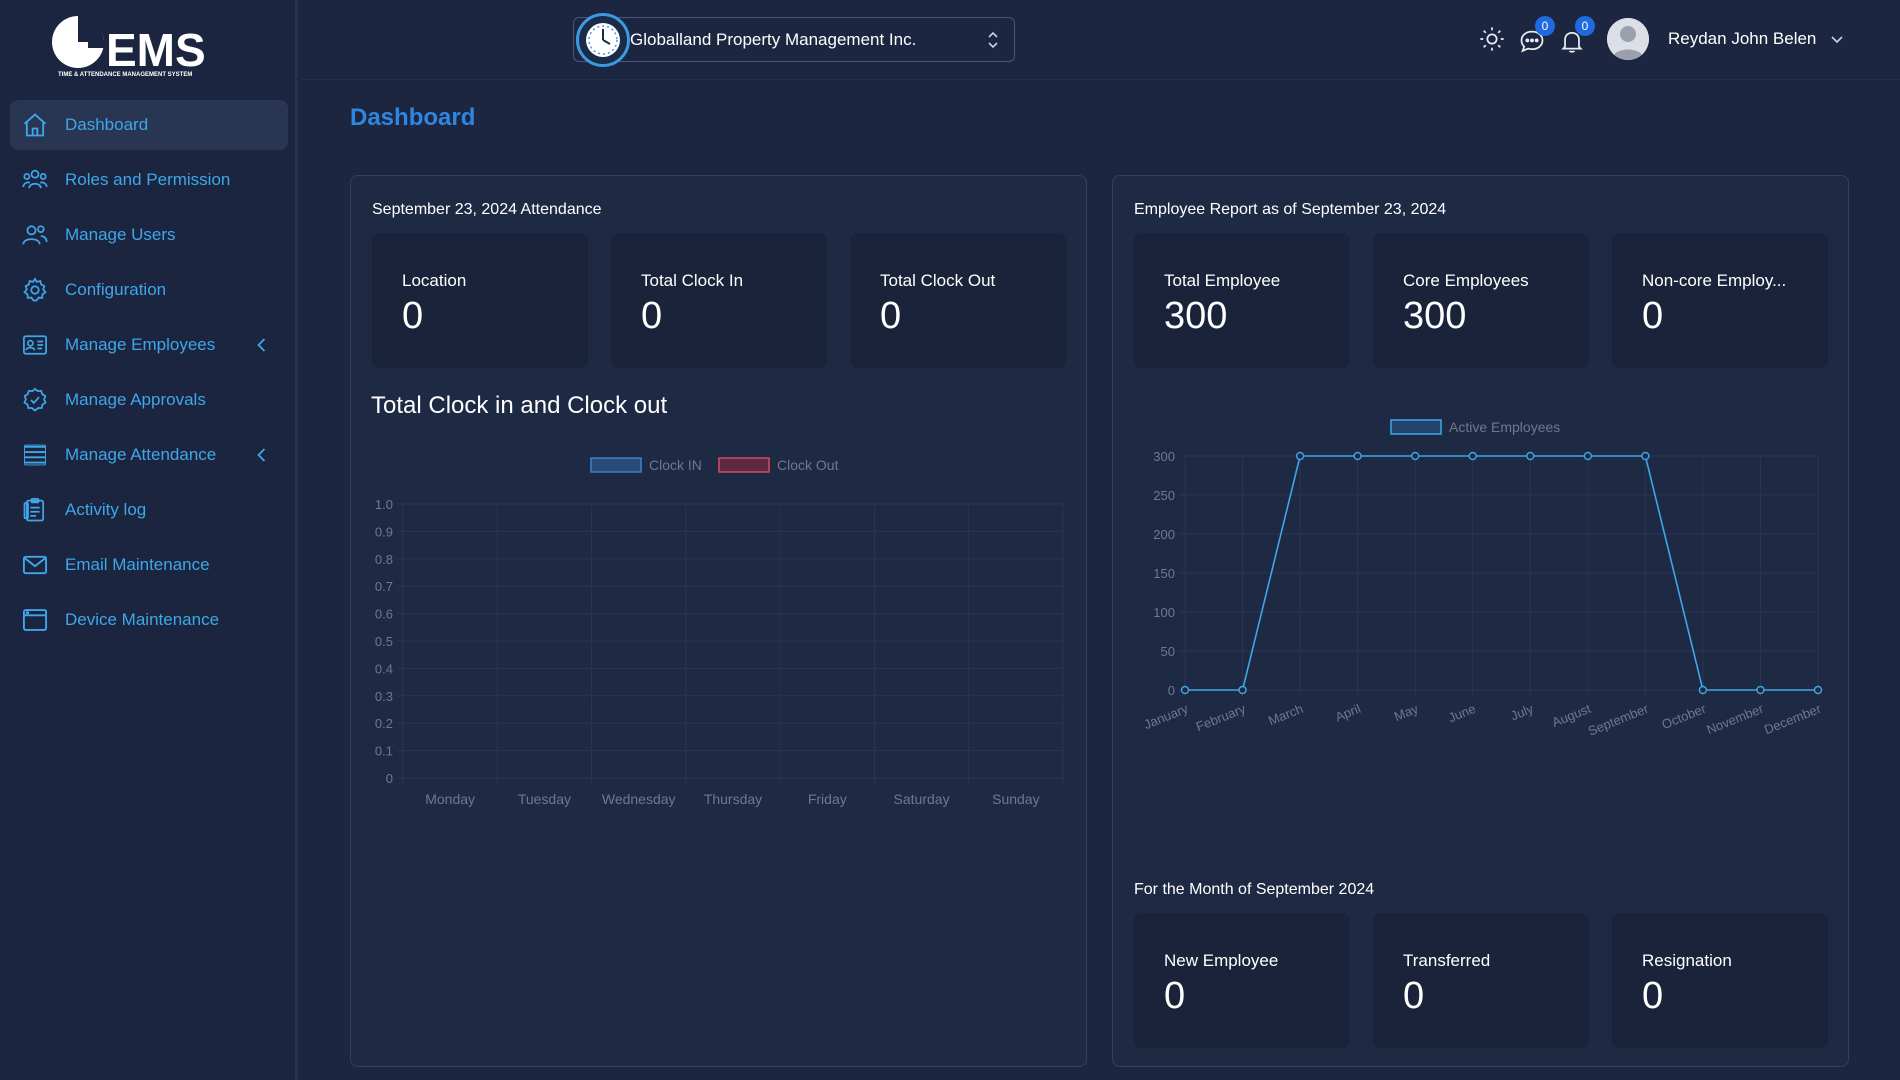  Describe the element at coordinates (141, 454) in the screenshot. I see `sidebar-item-label: Manage Attendance` at that location.